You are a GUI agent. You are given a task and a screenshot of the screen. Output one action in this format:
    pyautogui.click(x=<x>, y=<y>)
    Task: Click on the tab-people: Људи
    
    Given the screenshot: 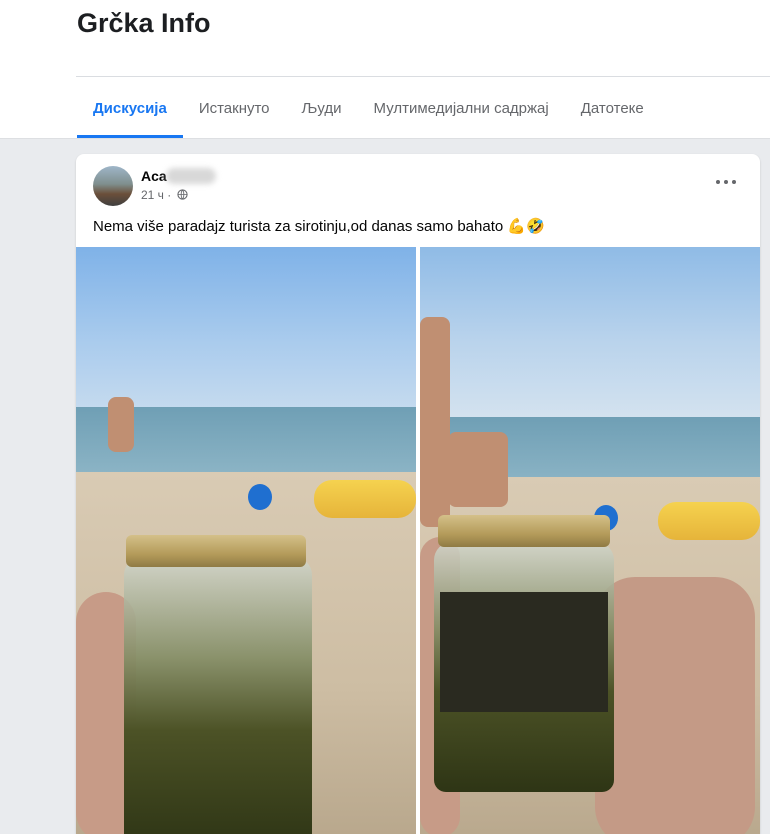 What is the action you would take?
    pyautogui.click(x=322, y=109)
    